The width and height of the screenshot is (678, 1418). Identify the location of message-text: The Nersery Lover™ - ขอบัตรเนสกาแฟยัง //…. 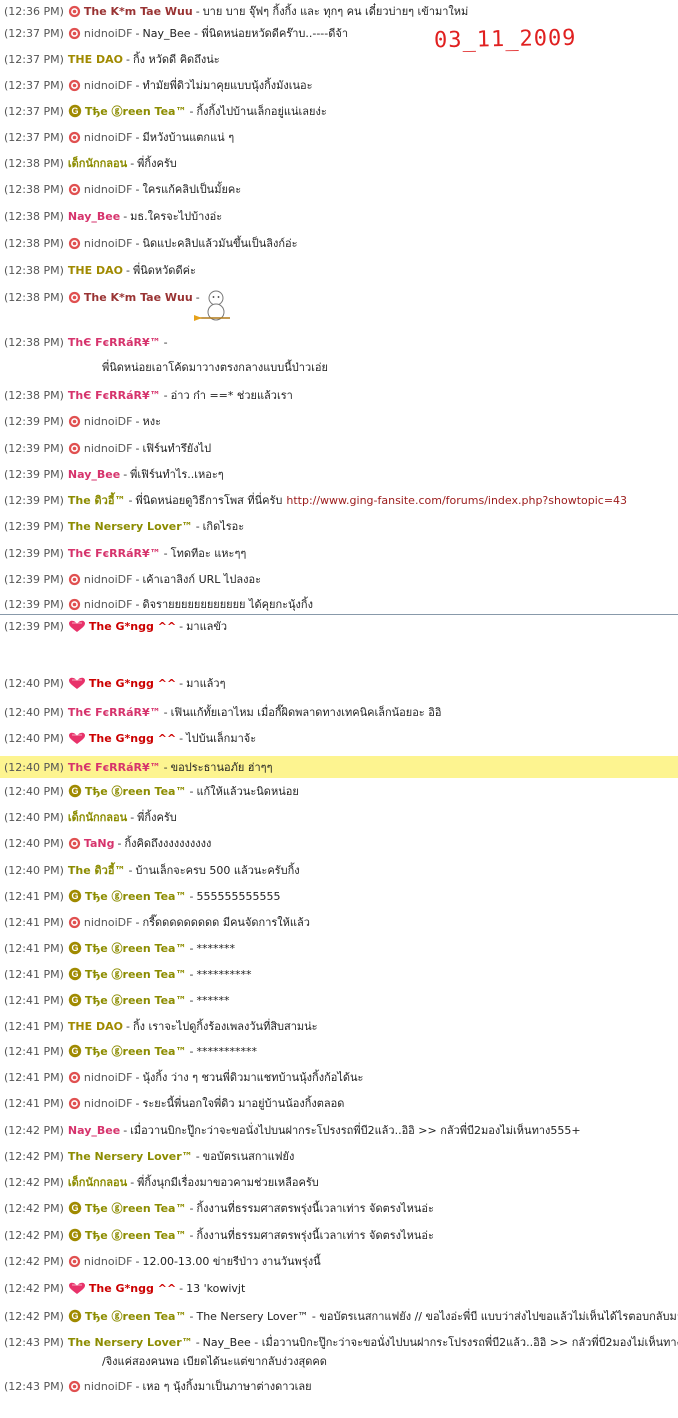
(437, 1316).